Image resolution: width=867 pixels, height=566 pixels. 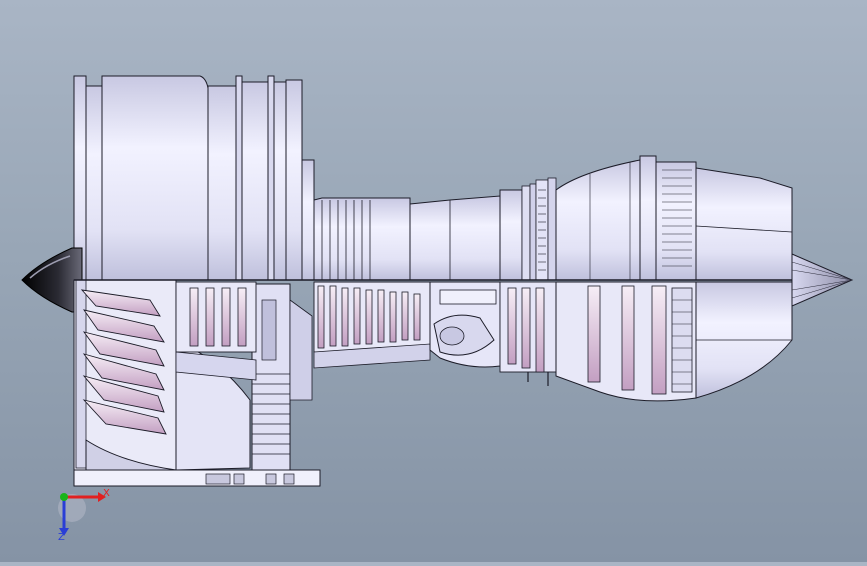 What do you see at coordinates (52, 280) in the screenshot?
I see `spinner-cone` at bounding box center [52, 280].